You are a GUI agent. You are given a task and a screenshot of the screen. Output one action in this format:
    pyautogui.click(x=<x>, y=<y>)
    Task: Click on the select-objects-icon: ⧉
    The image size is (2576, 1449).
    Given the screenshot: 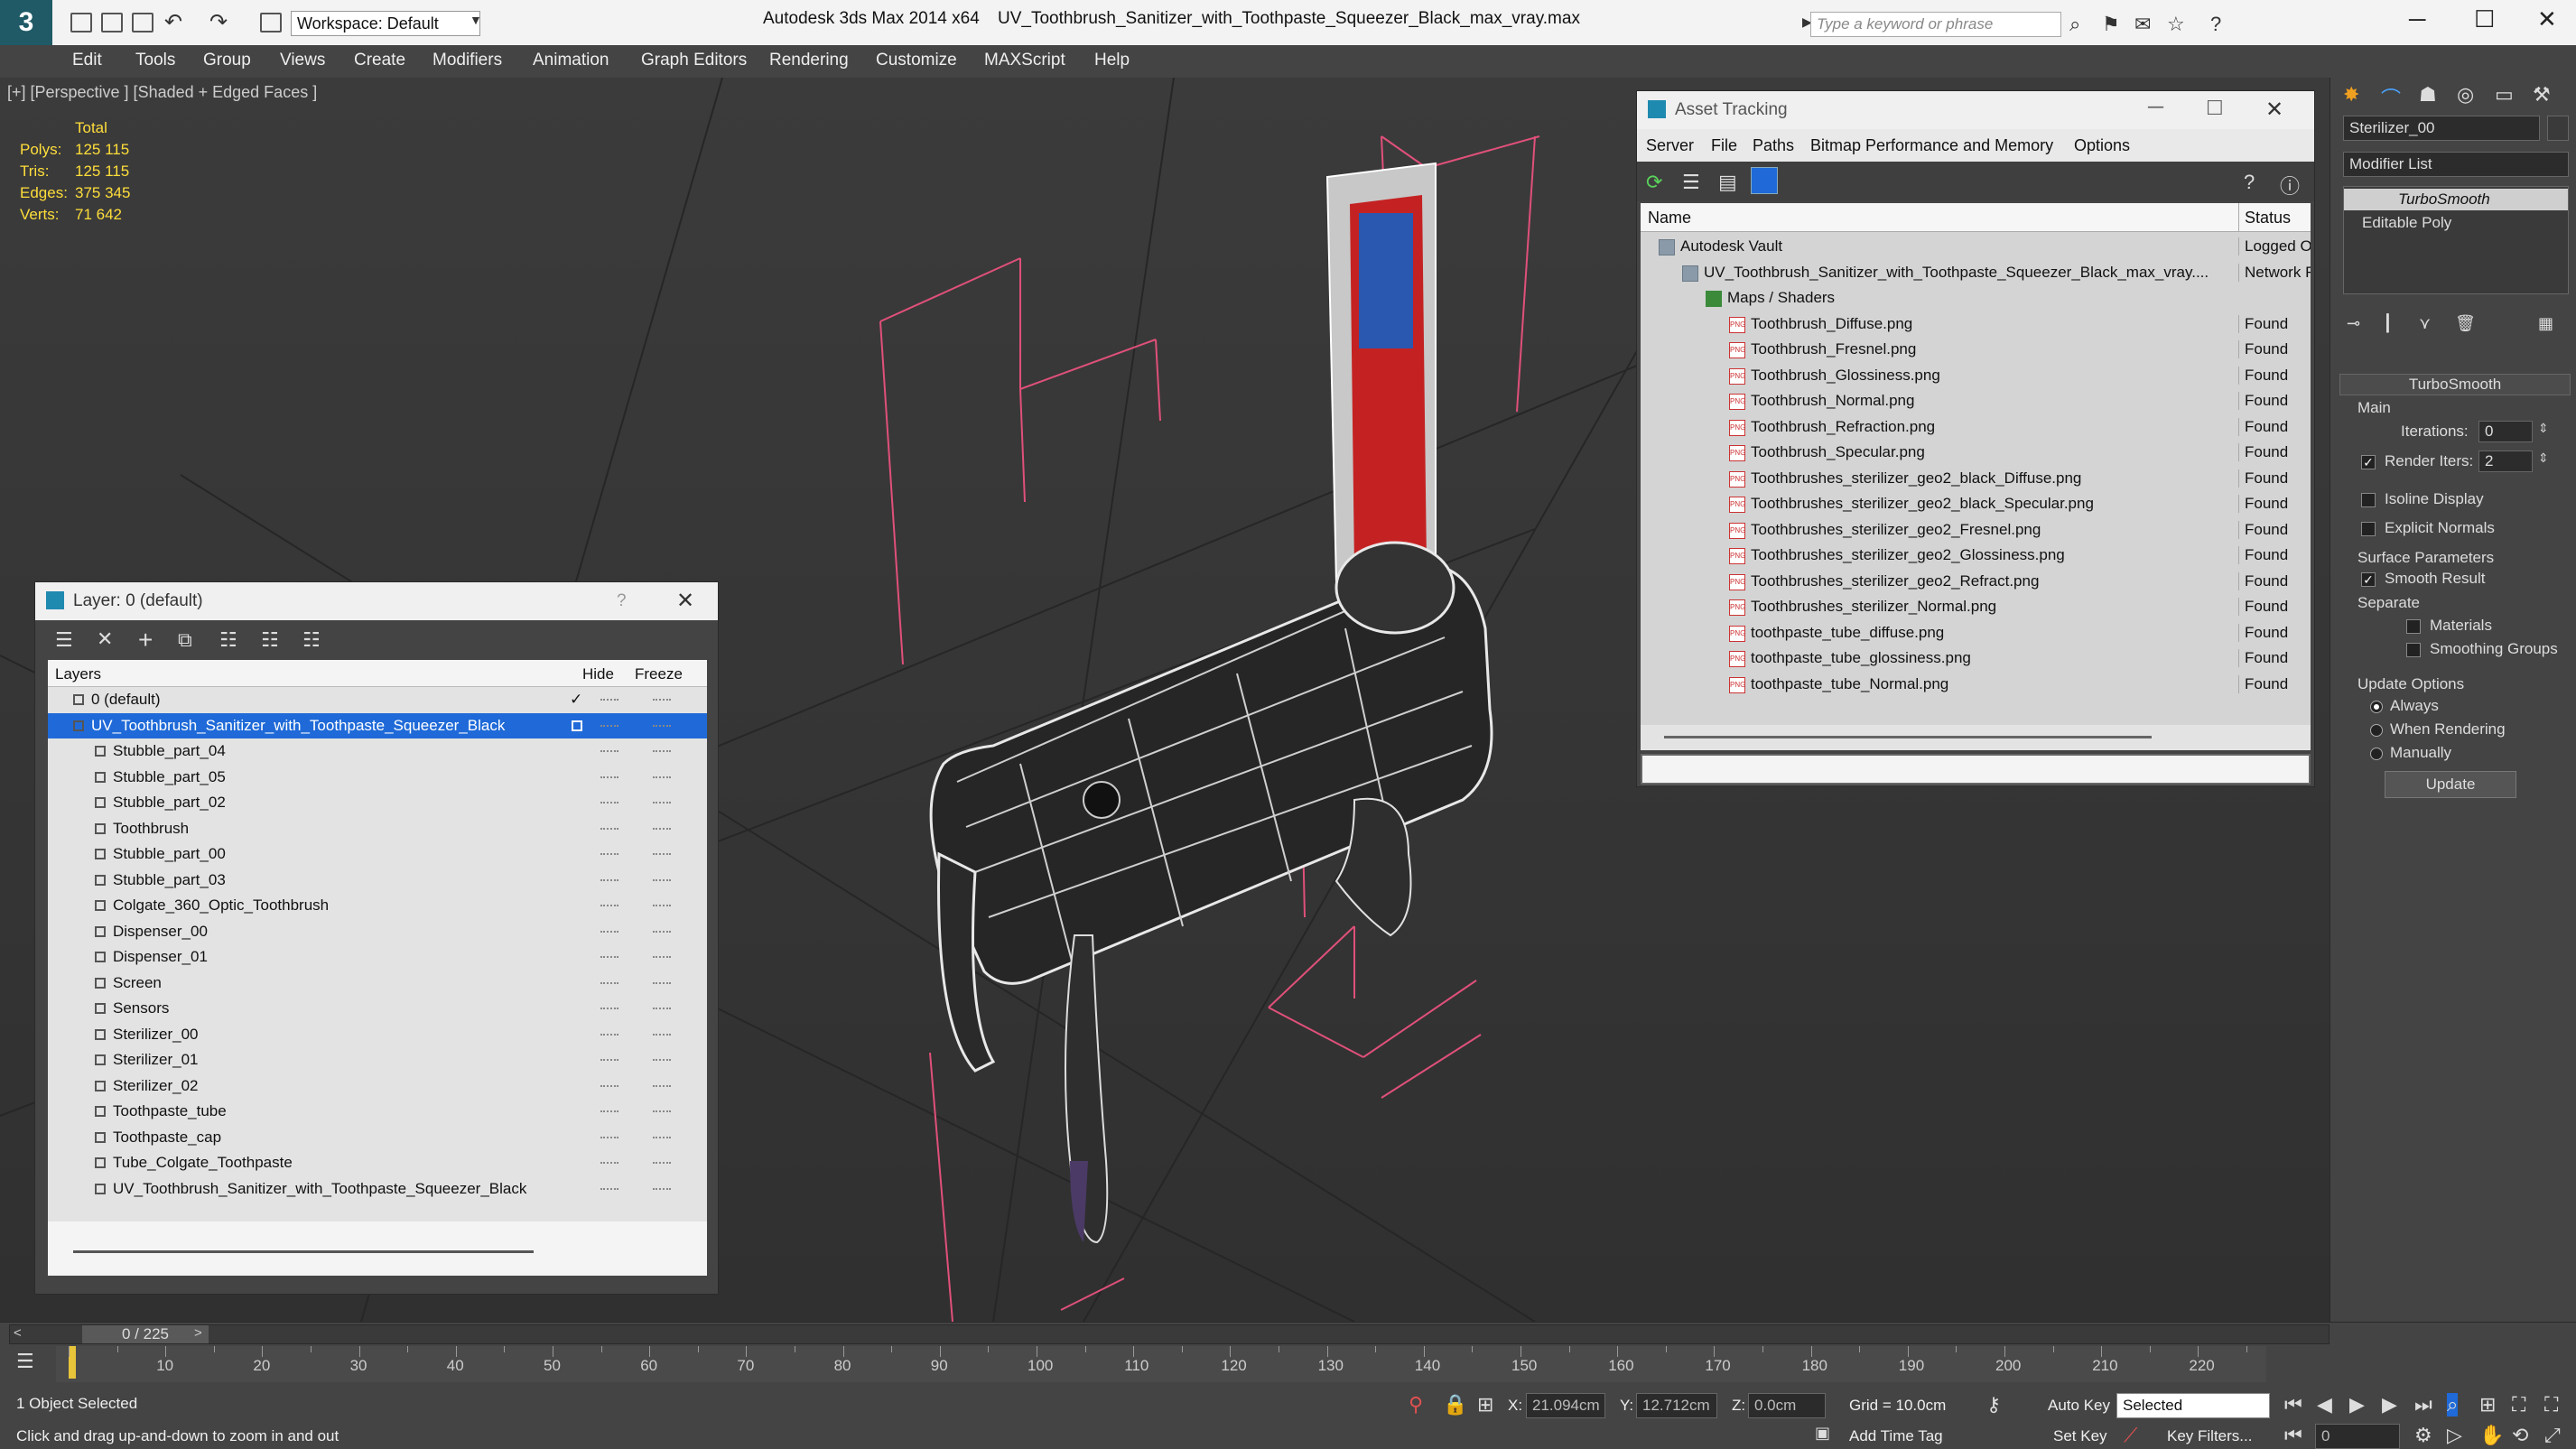 What is the action you would take?
    pyautogui.click(x=185, y=640)
    